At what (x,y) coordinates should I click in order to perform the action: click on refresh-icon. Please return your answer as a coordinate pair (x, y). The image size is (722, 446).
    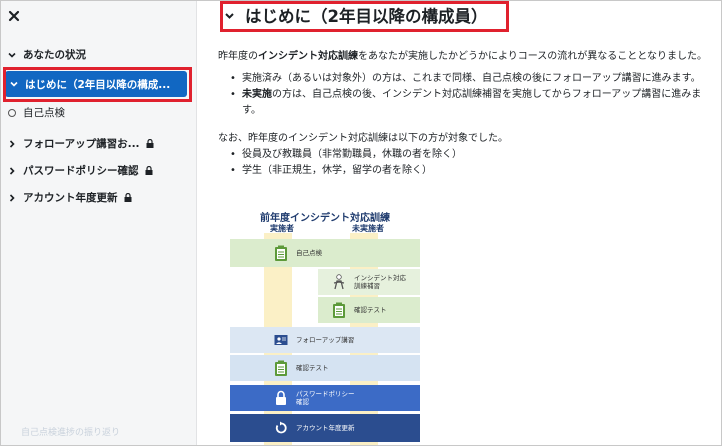
    Looking at the image, I should click on (281, 427).